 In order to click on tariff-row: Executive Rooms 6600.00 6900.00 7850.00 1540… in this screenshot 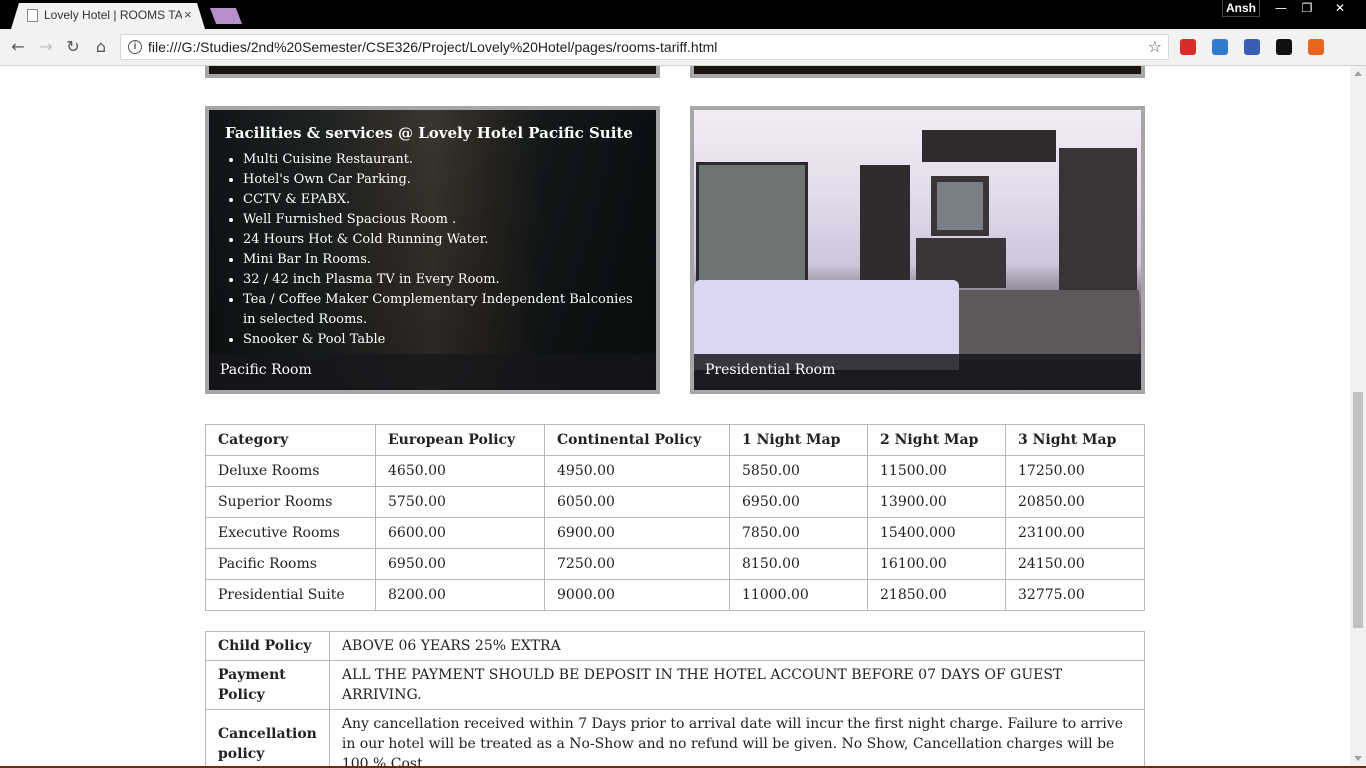, I will do `click(675, 533)`.